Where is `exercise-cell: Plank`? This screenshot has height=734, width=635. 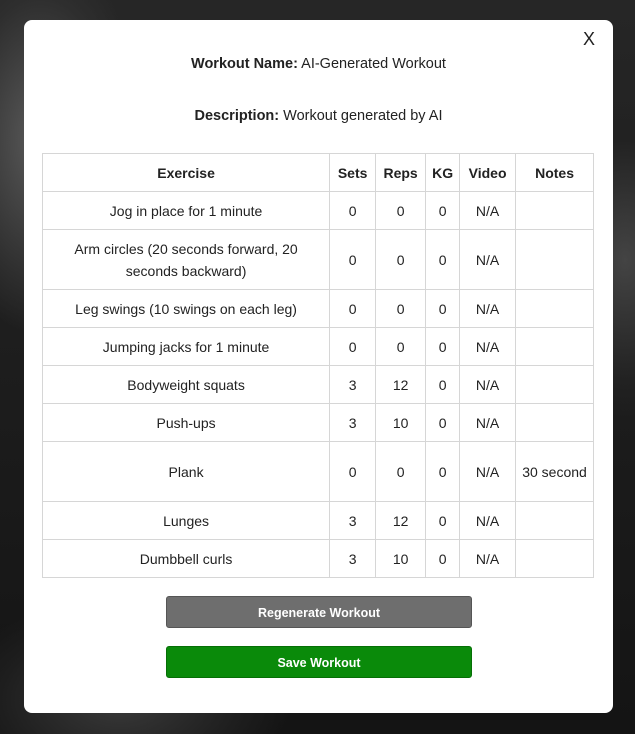
exercise-cell: Plank is located at coordinates (186, 471).